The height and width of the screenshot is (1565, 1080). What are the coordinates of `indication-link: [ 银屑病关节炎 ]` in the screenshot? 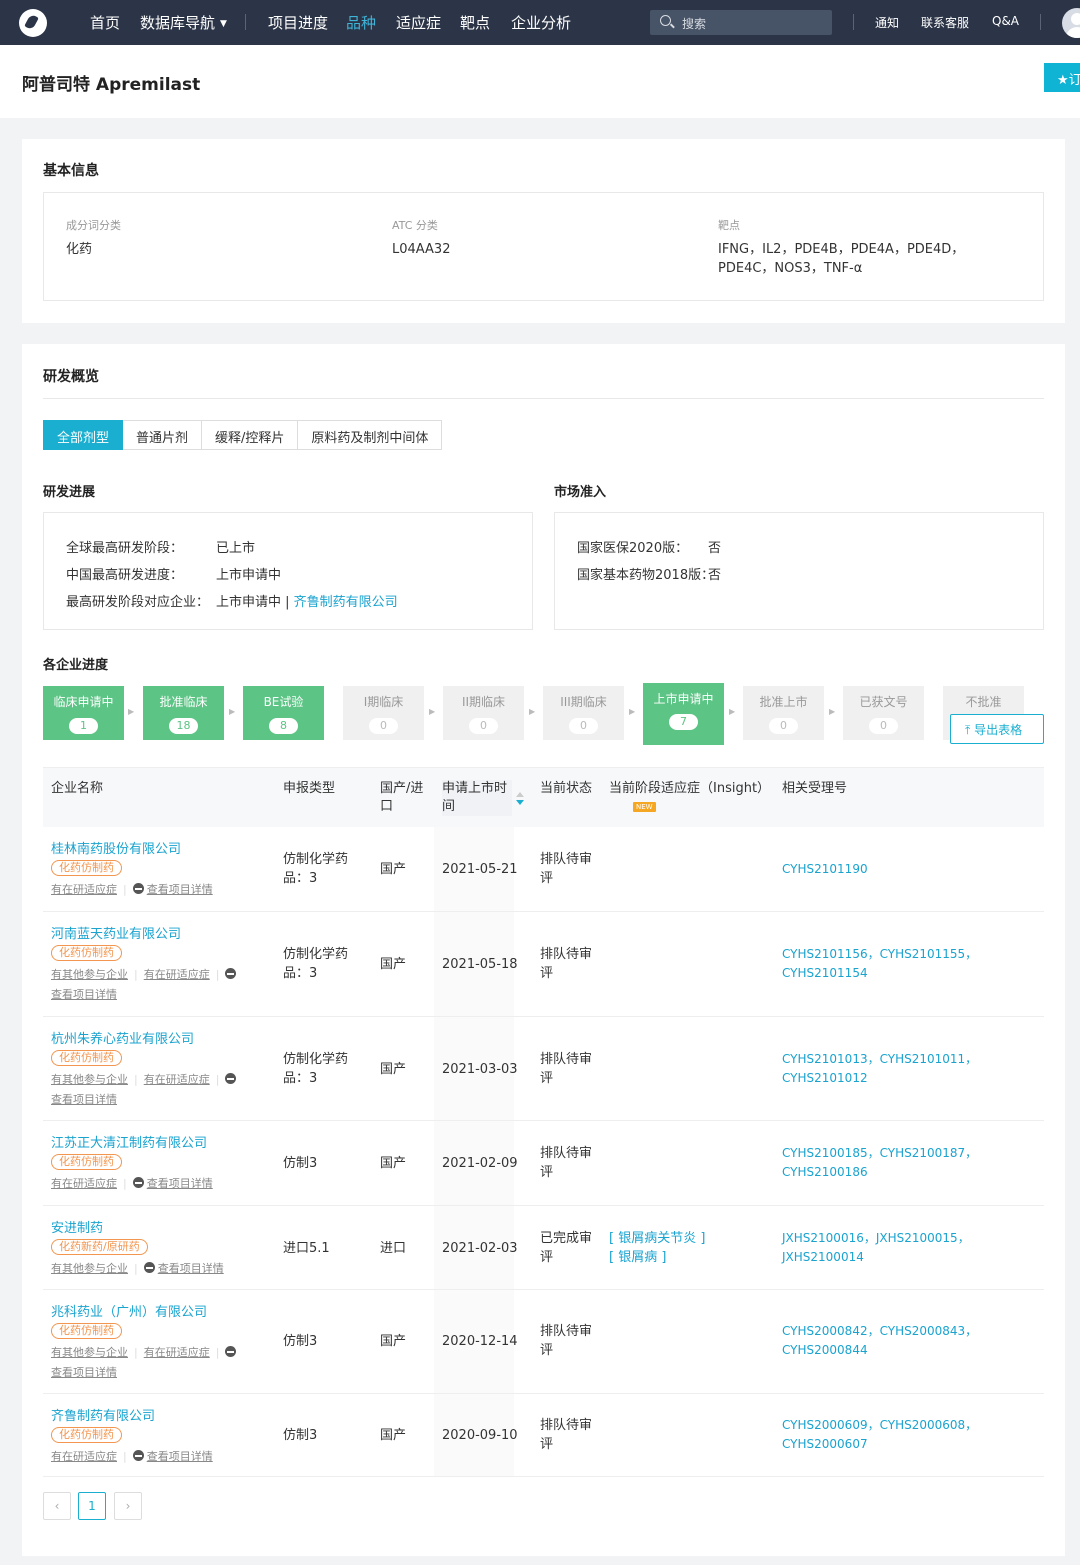 It's located at (657, 1238).